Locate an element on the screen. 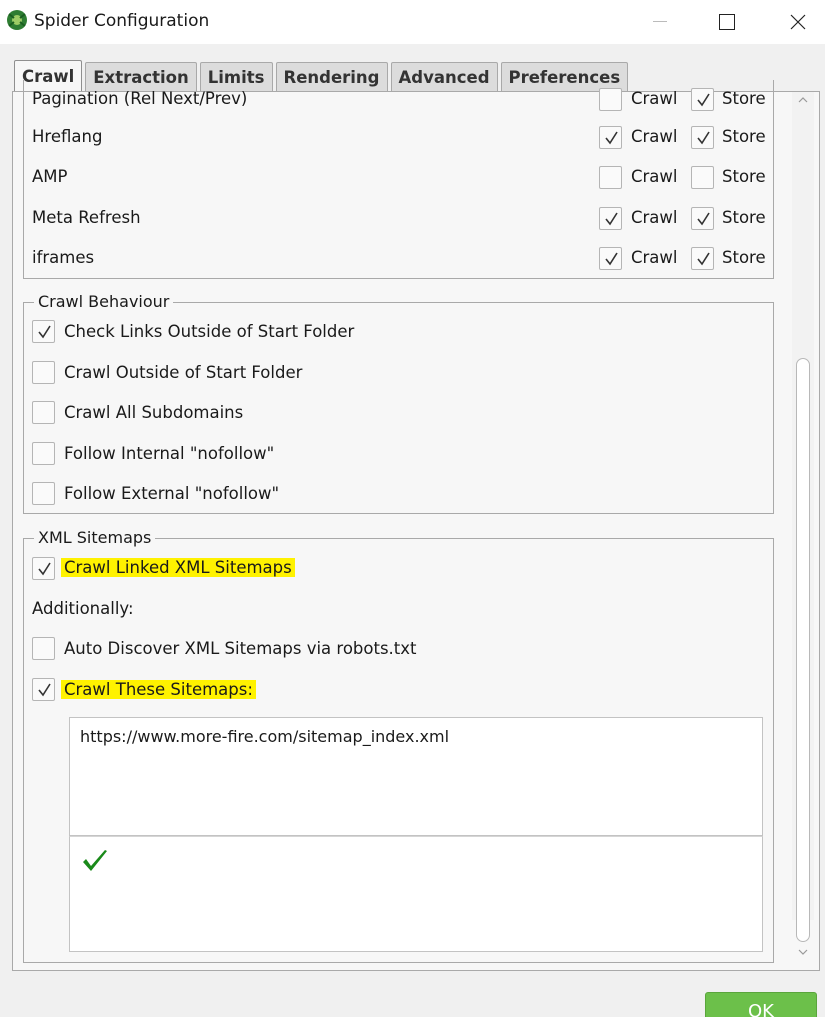 Image resolution: width=825 pixels, height=1017 pixels. crawl-these-sitemaps-label: Crawl These Sitemaps: is located at coordinates (158, 689).